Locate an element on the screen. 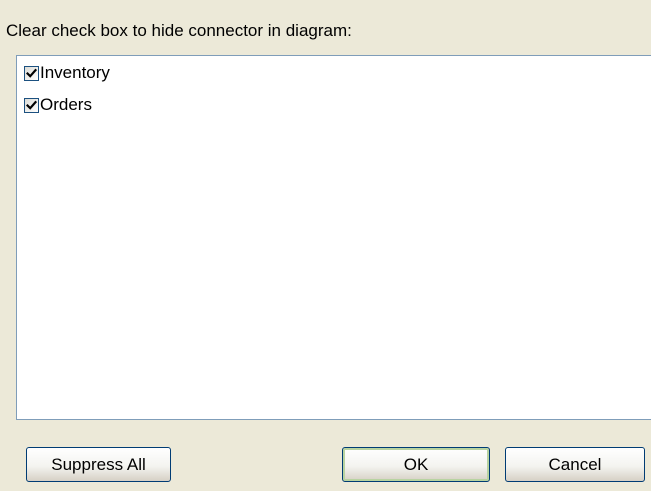  orders-label: Orders is located at coordinates (66, 104).